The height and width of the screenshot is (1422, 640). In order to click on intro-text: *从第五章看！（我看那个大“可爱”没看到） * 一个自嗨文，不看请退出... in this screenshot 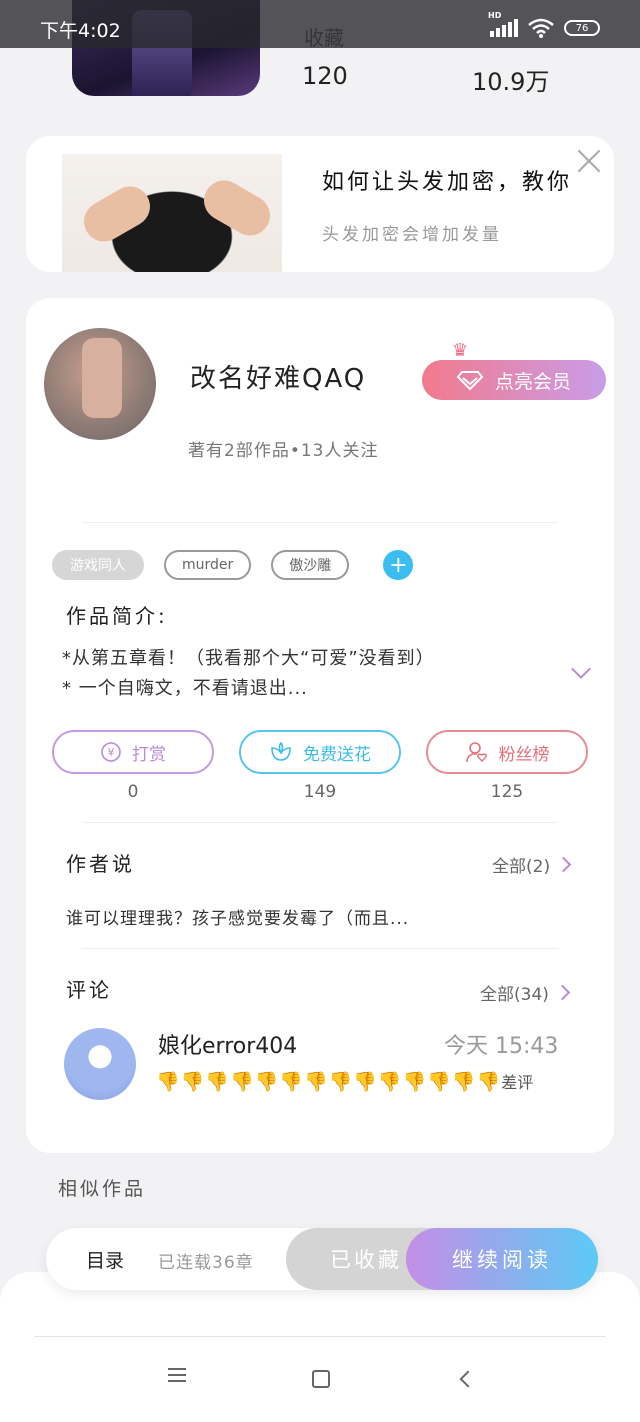, I will do `click(248, 674)`.